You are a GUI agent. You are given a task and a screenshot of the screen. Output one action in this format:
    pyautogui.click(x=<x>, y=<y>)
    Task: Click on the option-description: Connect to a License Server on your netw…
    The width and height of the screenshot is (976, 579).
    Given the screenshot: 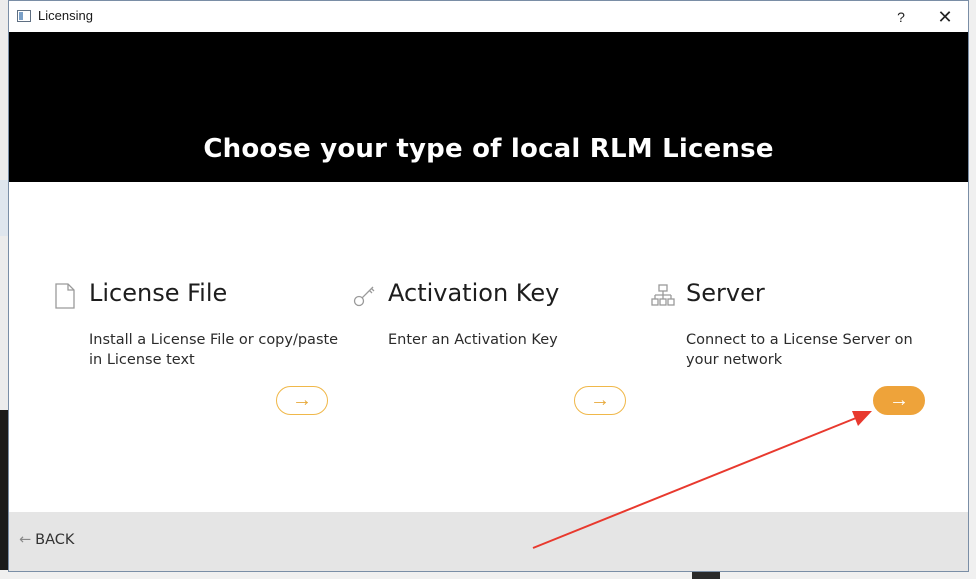 What is the action you would take?
    pyautogui.click(x=799, y=350)
    